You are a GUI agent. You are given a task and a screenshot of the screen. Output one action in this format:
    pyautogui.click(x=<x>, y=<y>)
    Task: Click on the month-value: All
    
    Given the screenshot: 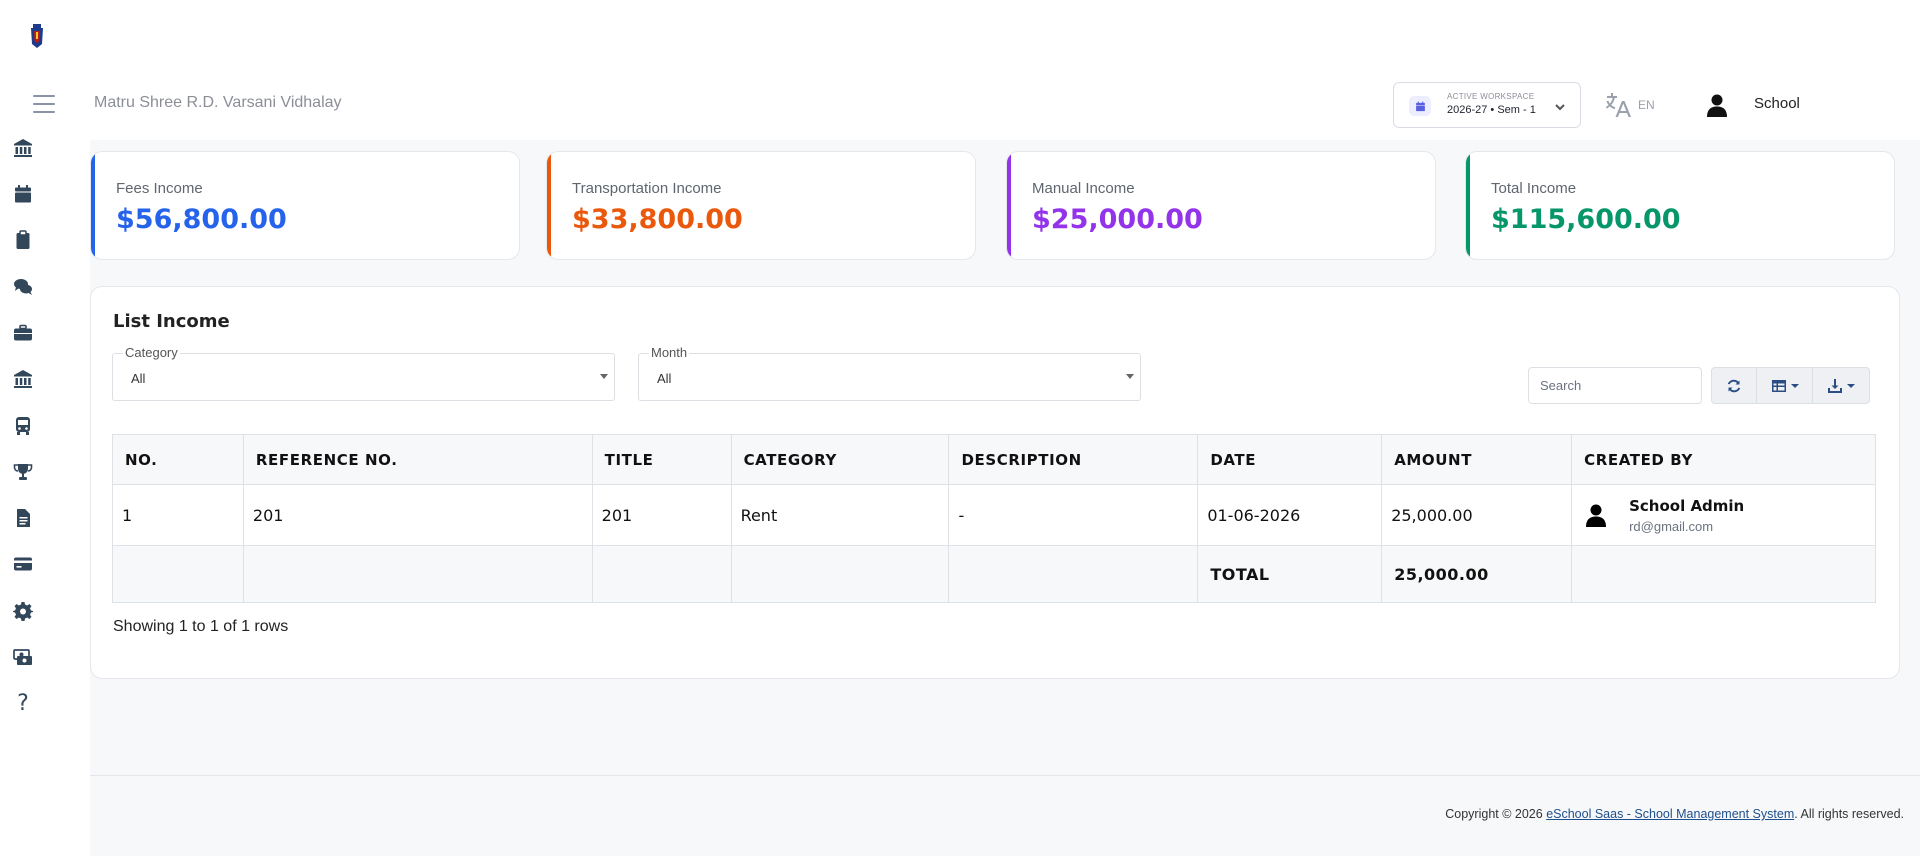 What is the action you would take?
    pyautogui.click(x=664, y=378)
    